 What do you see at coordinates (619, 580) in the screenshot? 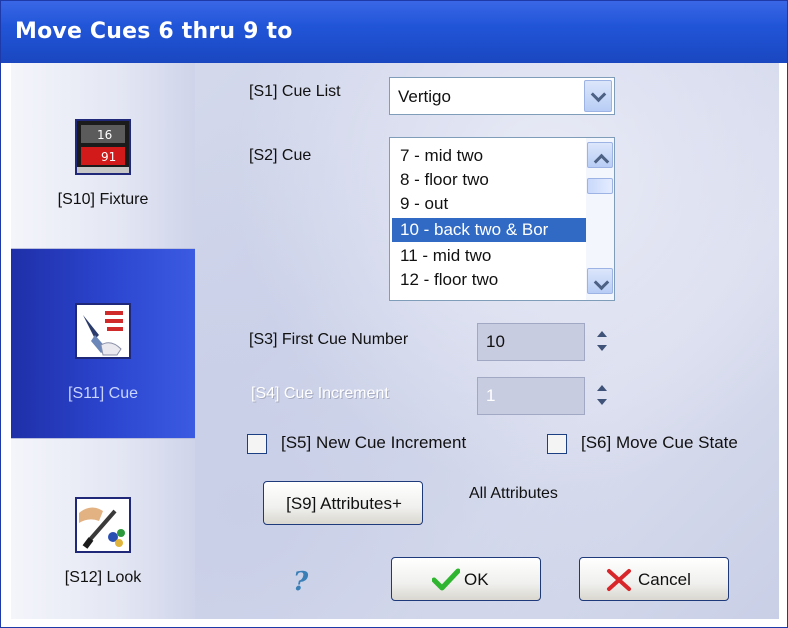
I see `x-icon` at bounding box center [619, 580].